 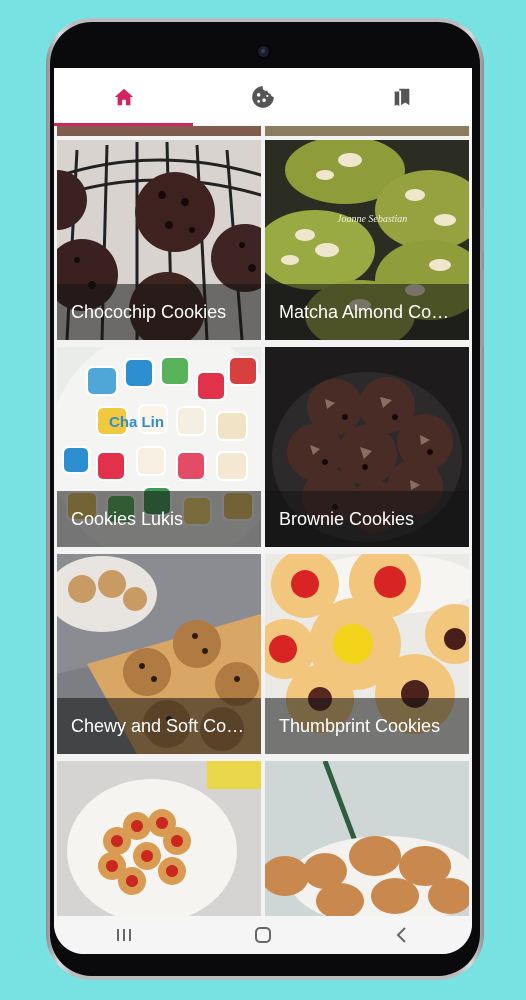 What do you see at coordinates (136, 422) in the screenshot?
I see `photo-letters: Cha Lin` at bounding box center [136, 422].